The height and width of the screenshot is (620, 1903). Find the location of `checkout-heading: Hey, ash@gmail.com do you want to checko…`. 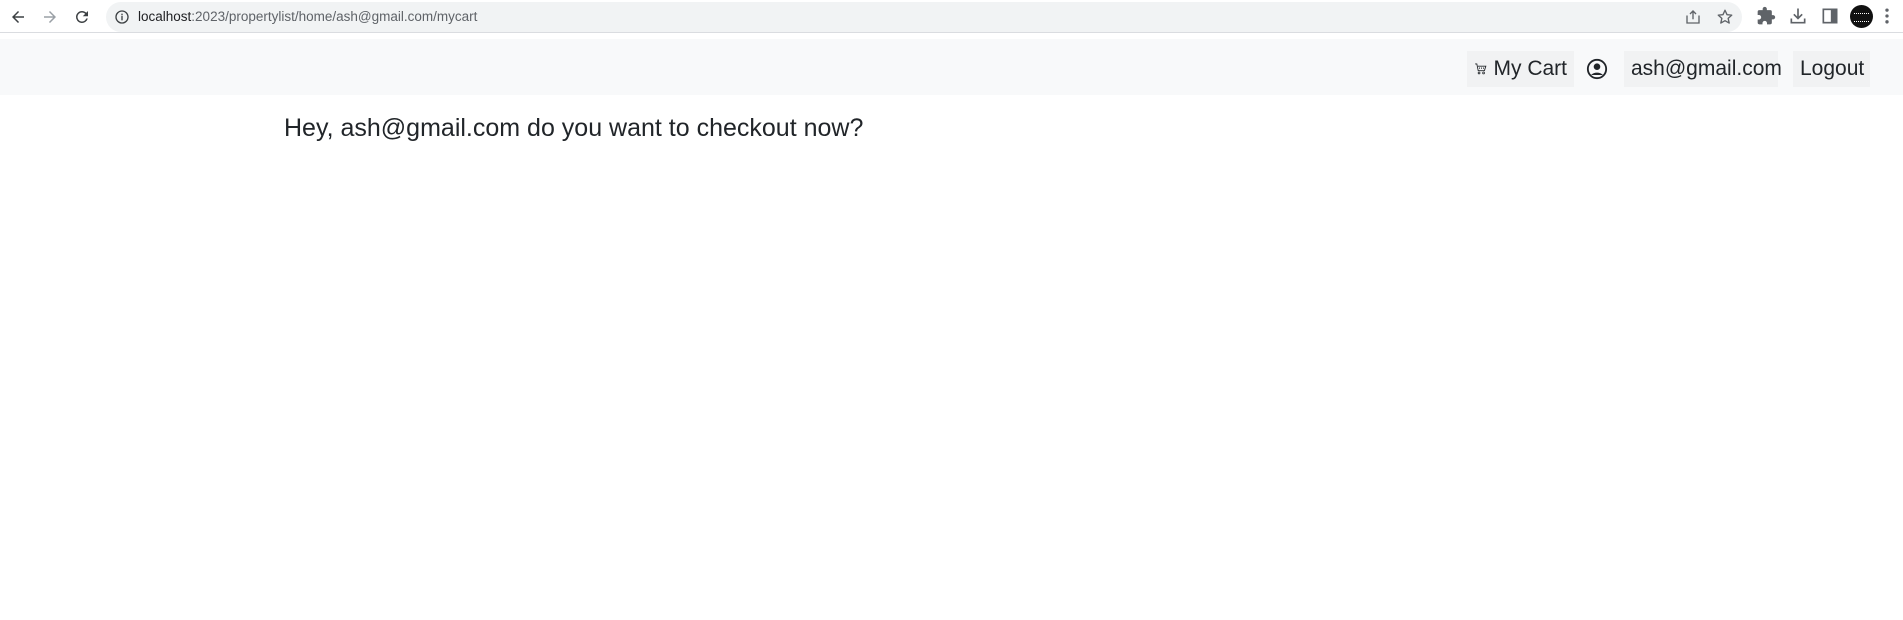

checkout-heading: Hey, ash@gmail.com do you want to checko… is located at coordinates (574, 128).